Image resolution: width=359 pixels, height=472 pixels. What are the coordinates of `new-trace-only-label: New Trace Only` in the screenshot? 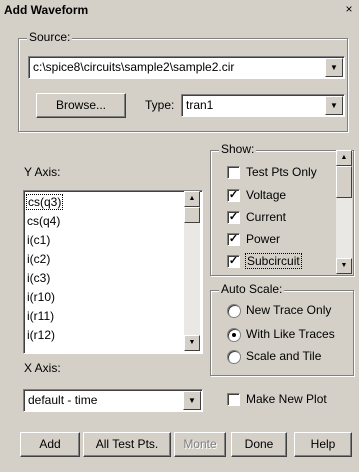 It's located at (289, 310).